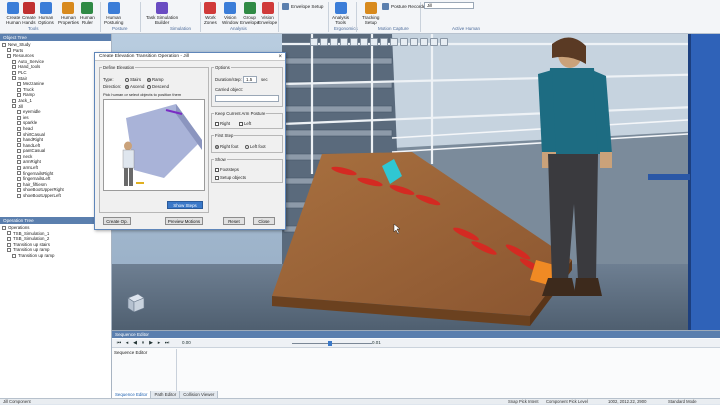 The width and height of the screenshot is (720, 405). Describe the element at coordinates (264, 221) in the screenshot. I see `dialog-close-button: Close` at that location.